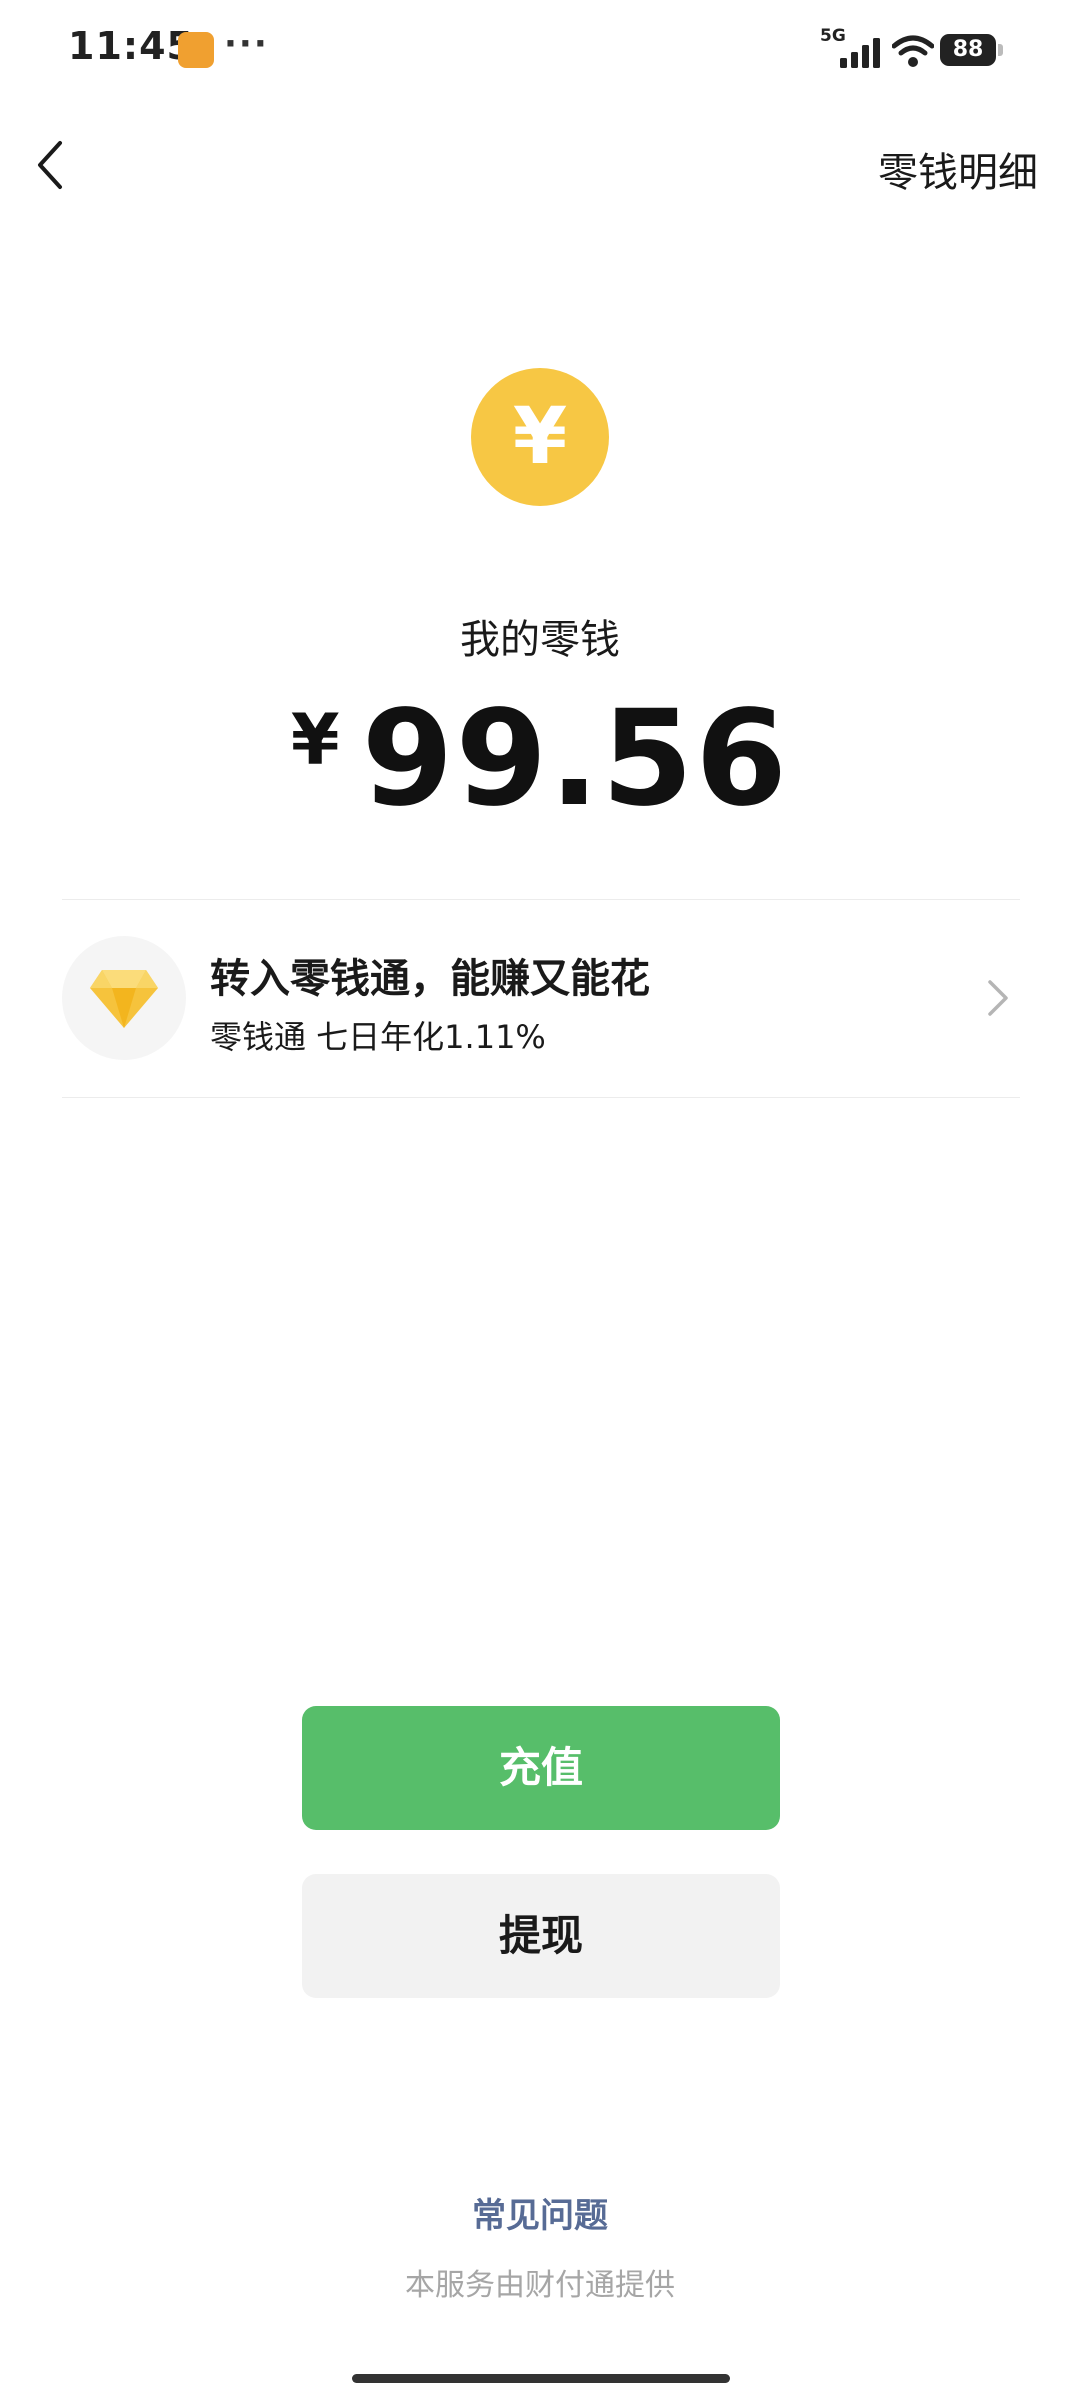 This screenshot has height=2400, width=1080. What do you see at coordinates (430, 979) in the screenshot?
I see `promo-title: 转入零钱通，能赚又能花` at bounding box center [430, 979].